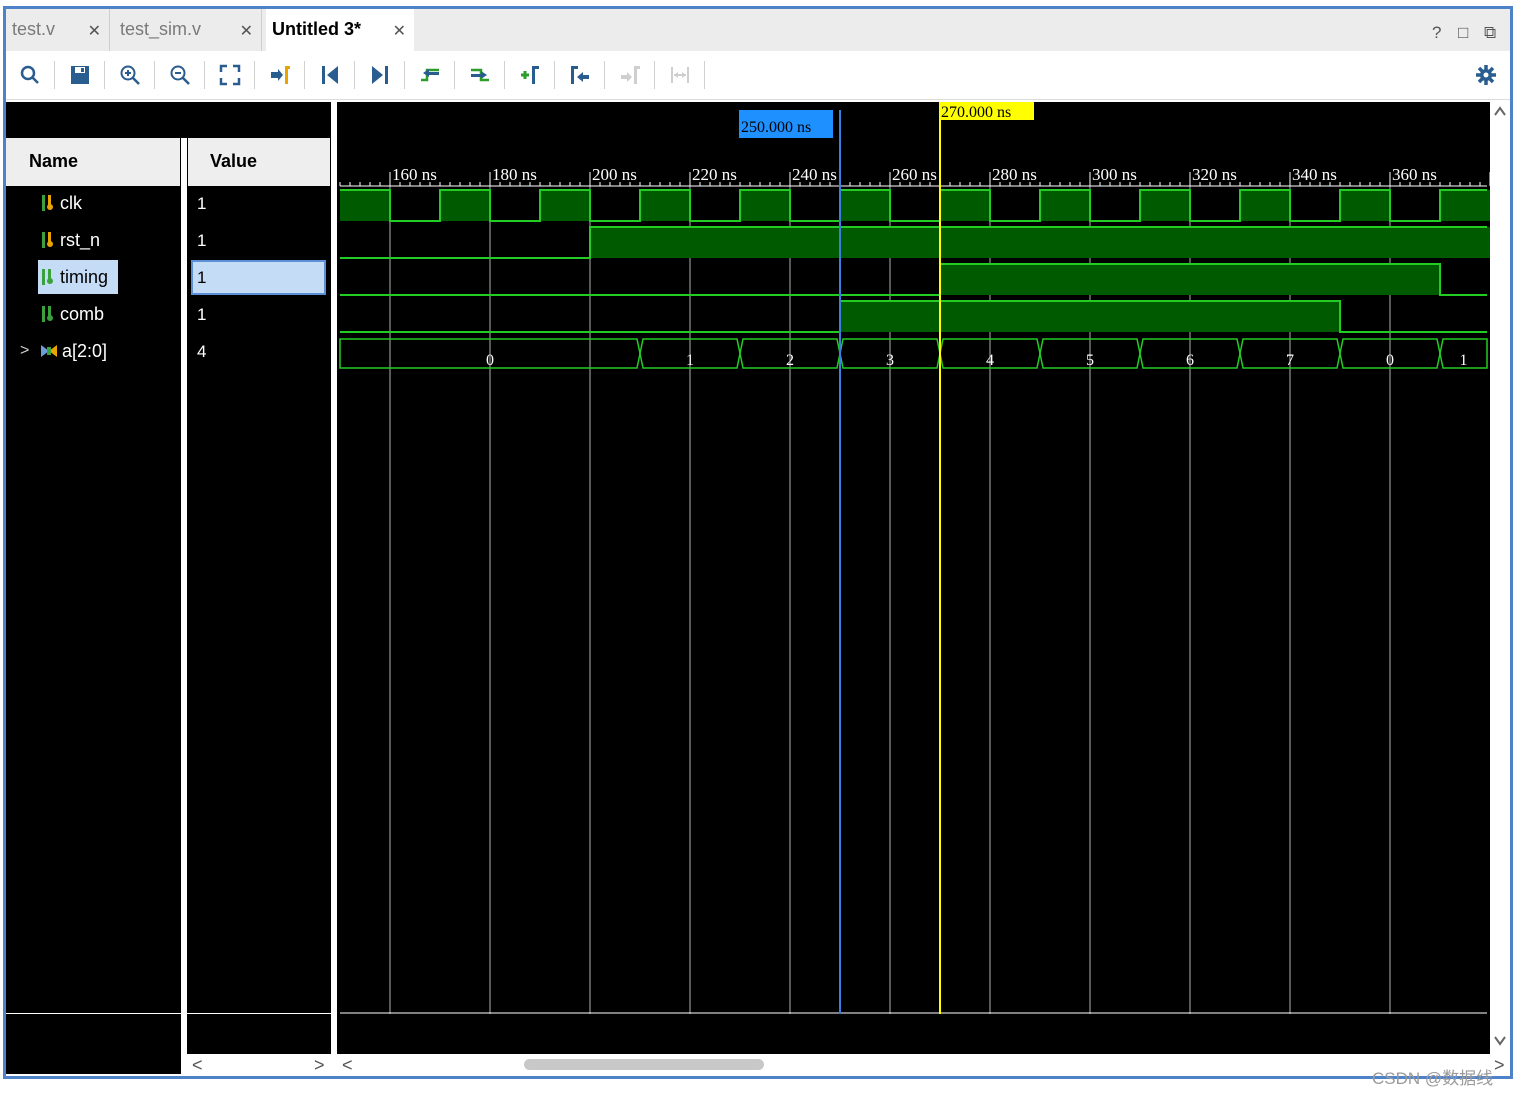  What do you see at coordinates (1500, 1043) in the screenshot?
I see `scroll-down-icon` at bounding box center [1500, 1043].